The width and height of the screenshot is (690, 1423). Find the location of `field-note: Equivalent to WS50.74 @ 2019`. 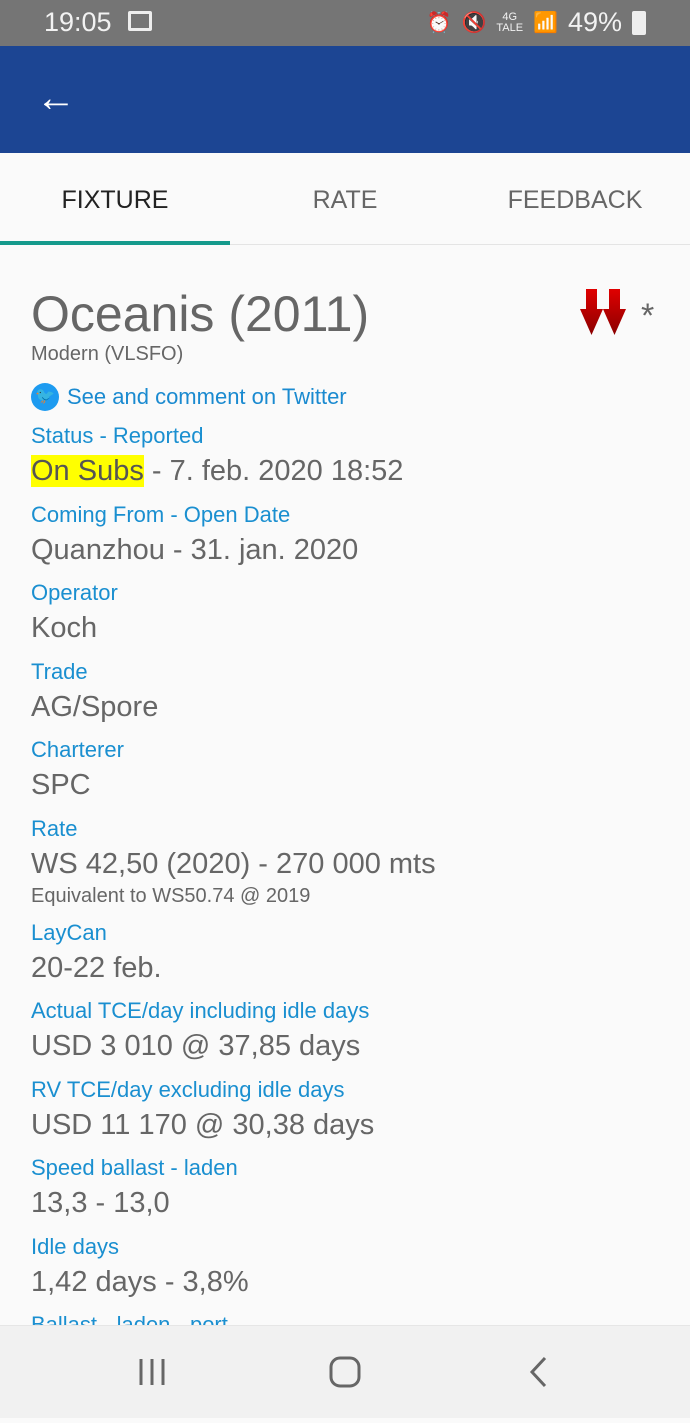

field-note: Equivalent to WS50.74 @ 2019 is located at coordinates (171, 896).